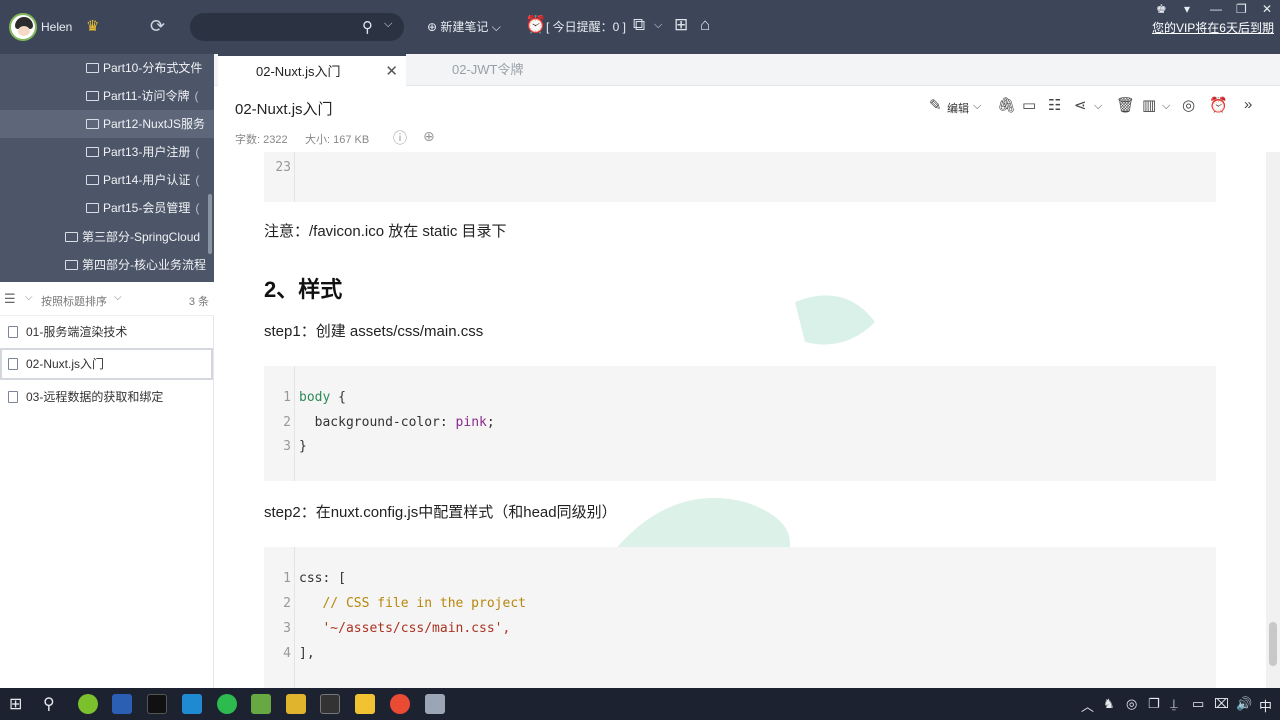  What do you see at coordinates (1187, 9) in the screenshot?
I see `menu-icon: ▾` at bounding box center [1187, 9].